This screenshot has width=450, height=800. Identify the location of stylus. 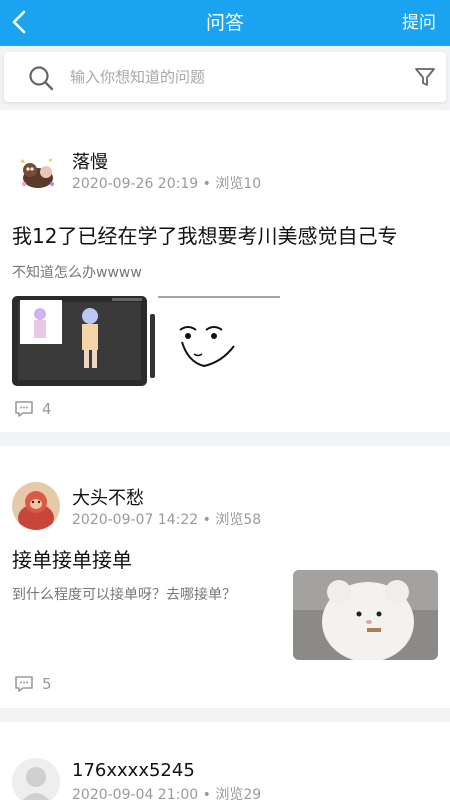
(152, 346).